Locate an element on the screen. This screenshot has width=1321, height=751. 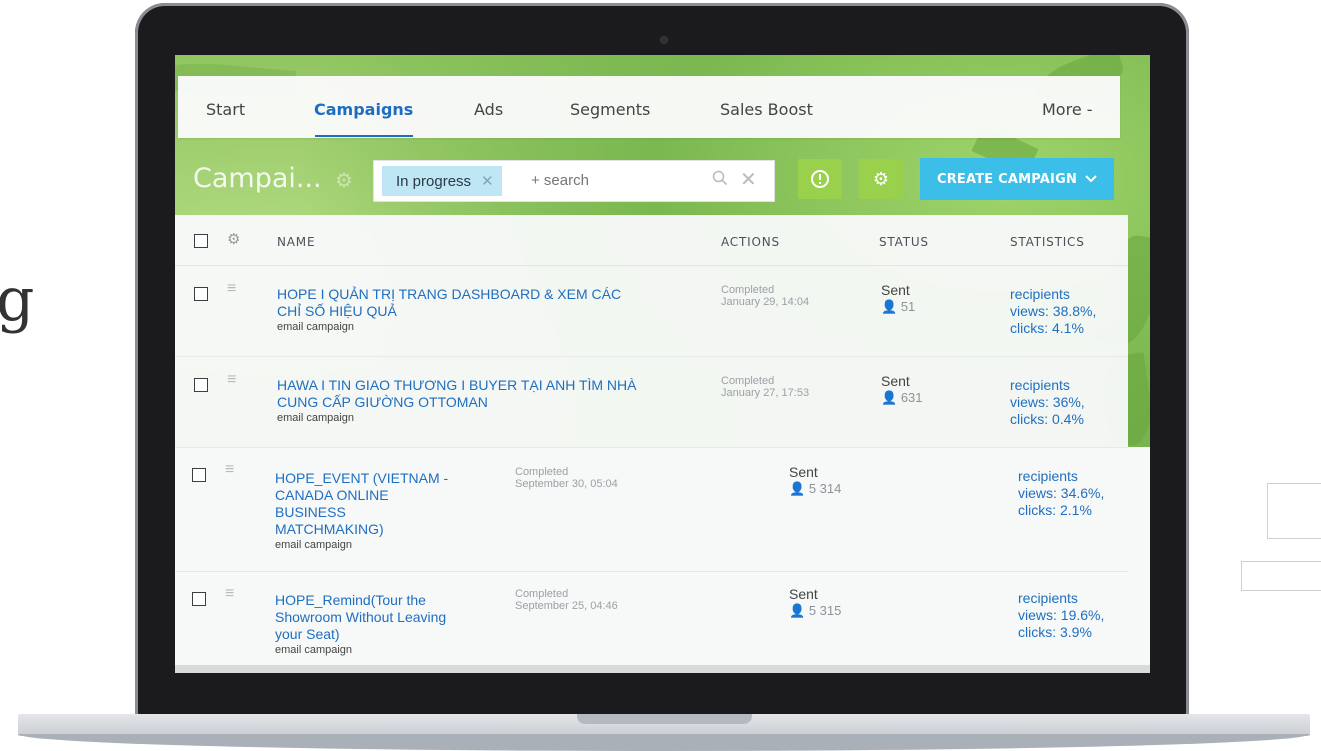
select-all-checkbox is located at coordinates (201, 241).